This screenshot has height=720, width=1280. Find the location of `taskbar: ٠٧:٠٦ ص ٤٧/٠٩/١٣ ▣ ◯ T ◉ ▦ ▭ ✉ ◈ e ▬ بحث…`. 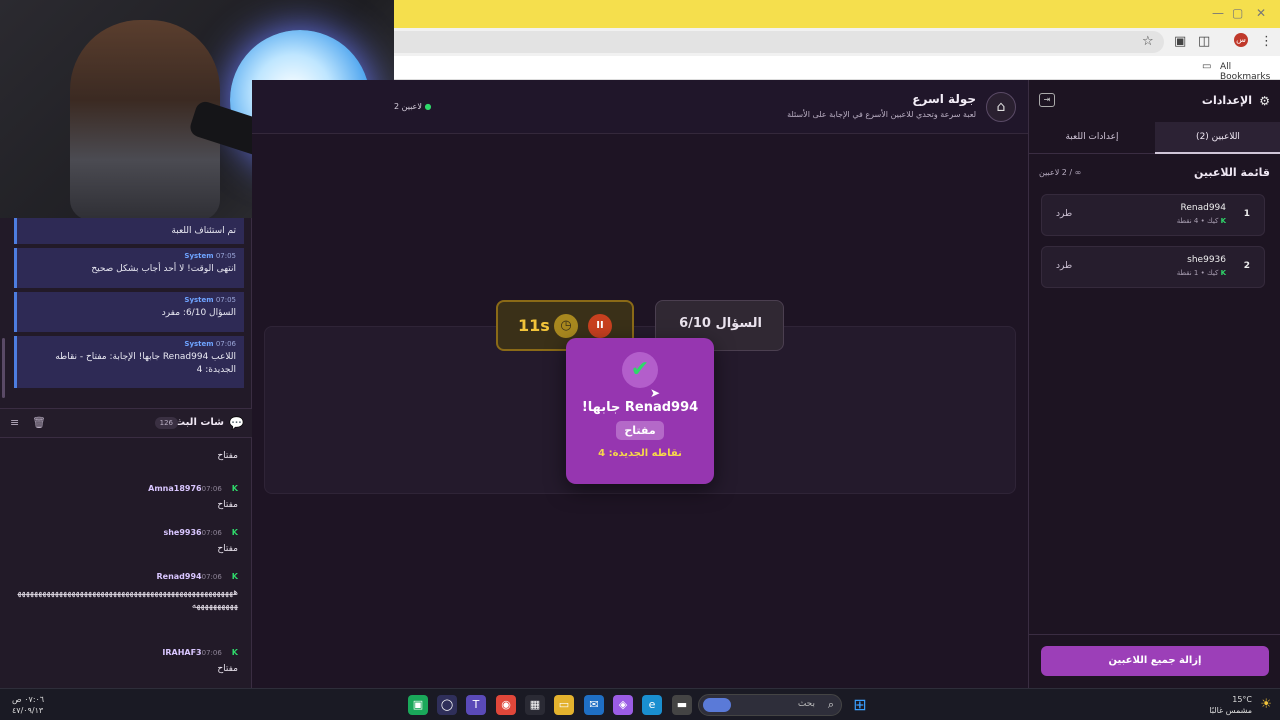

taskbar: ٠٧:٠٦ ص ٤٧/٠٩/١٣ ▣ ◯ T ◉ ▦ ▭ ✉ ◈ e ▬ بحث… is located at coordinates (640, 704).